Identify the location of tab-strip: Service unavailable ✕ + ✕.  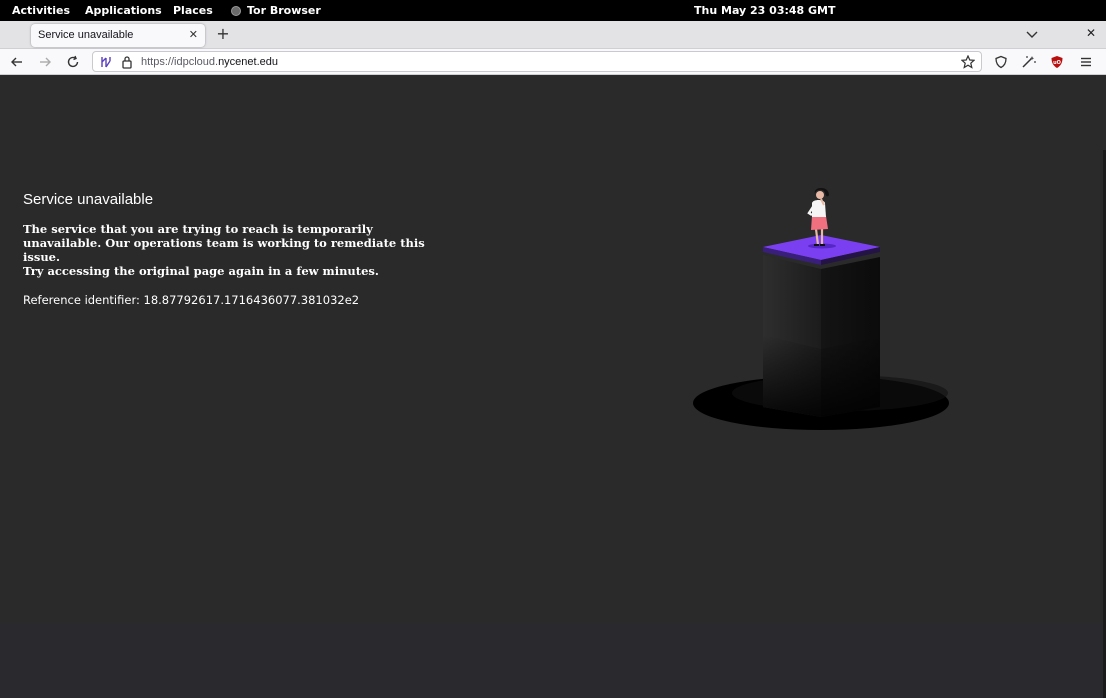
(553, 35).